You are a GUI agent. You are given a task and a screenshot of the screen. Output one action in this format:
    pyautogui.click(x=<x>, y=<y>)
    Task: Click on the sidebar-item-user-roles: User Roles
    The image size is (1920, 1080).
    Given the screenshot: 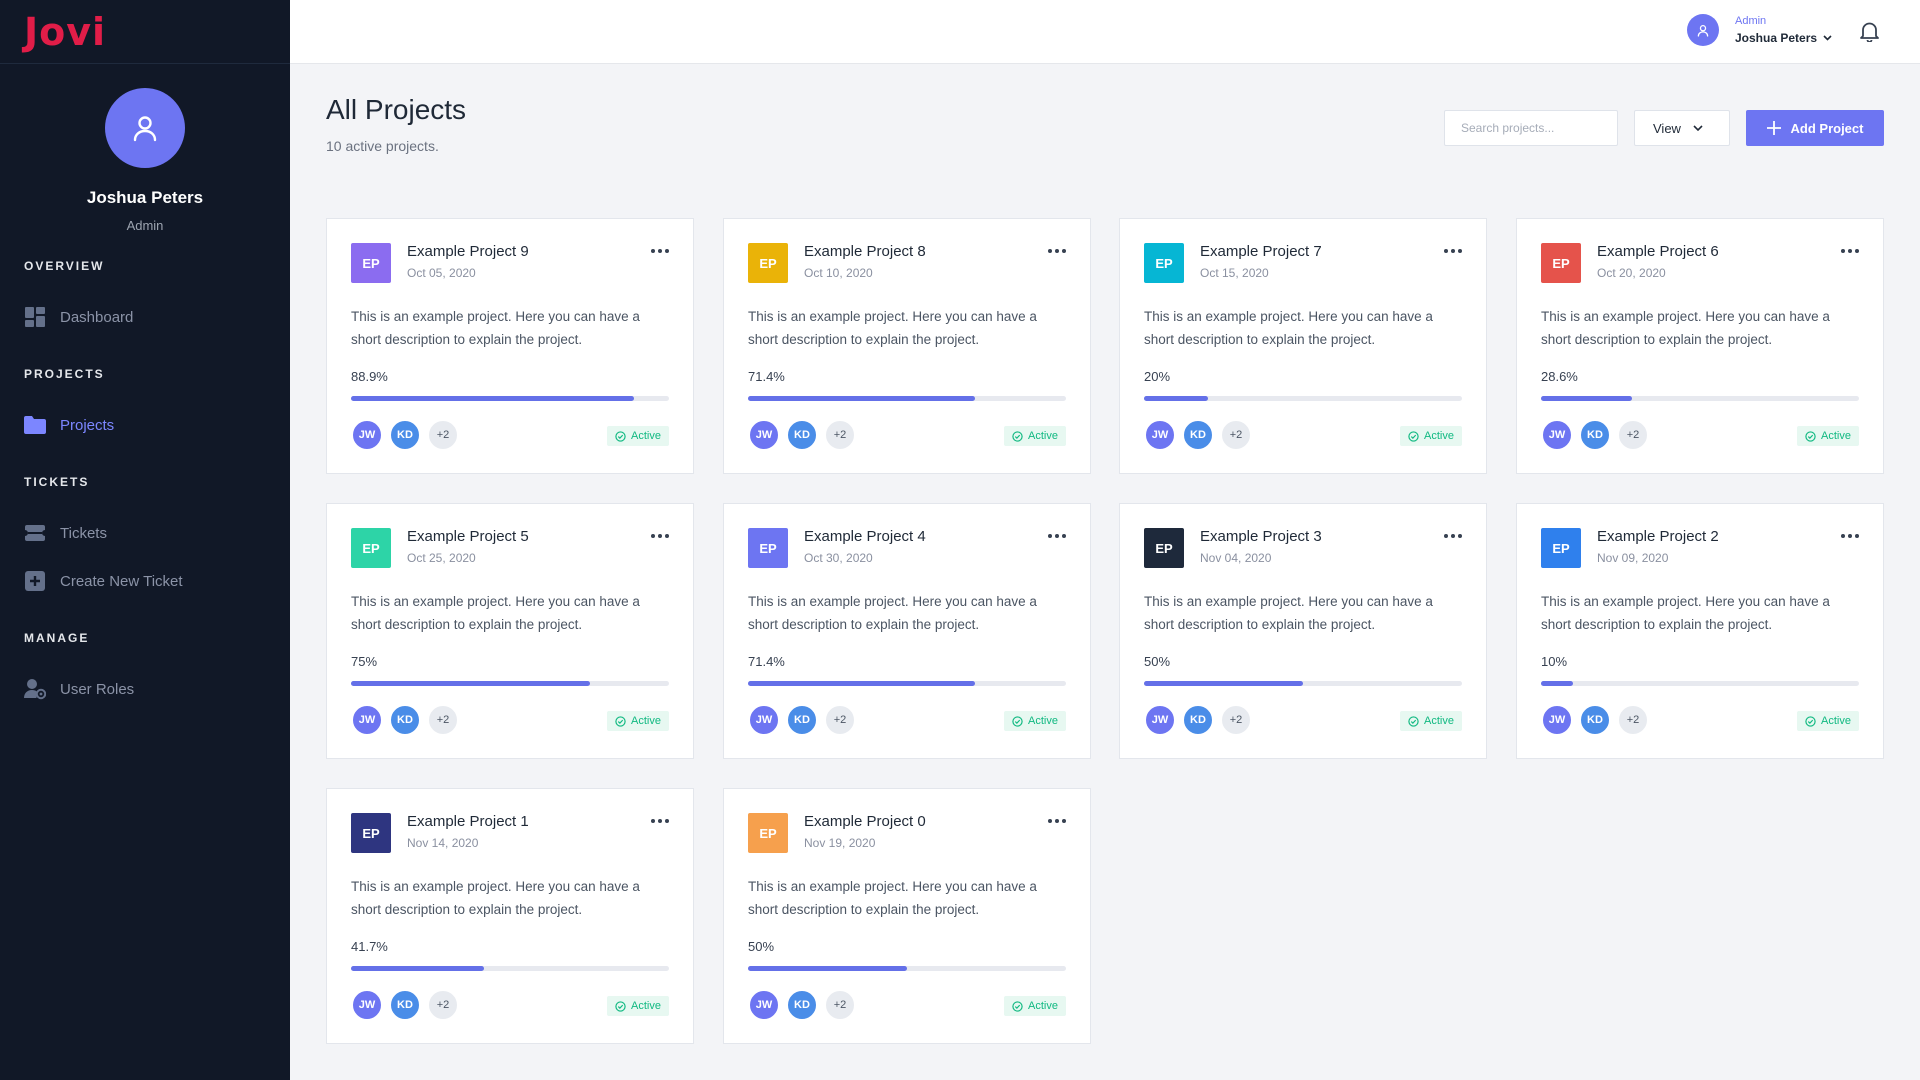 What is the action you would take?
    pyautogui.click(x=145, y=689)
    